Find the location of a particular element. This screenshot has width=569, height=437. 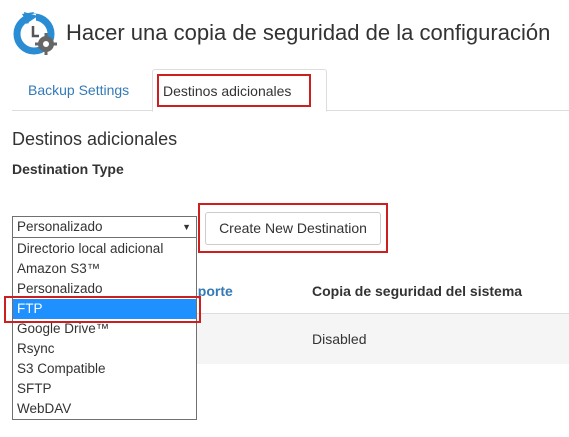

option-s3-compatible: S3 Compatible is located at coordinates (104, 369).